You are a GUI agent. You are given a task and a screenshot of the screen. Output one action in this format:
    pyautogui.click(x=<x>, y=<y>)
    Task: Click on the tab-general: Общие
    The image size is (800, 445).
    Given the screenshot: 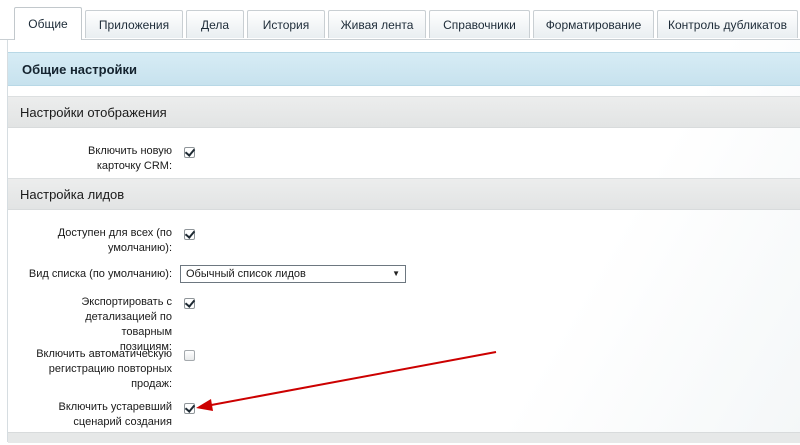 What is the action you would take?
    pyautogui.click(x=48, y=23)
    